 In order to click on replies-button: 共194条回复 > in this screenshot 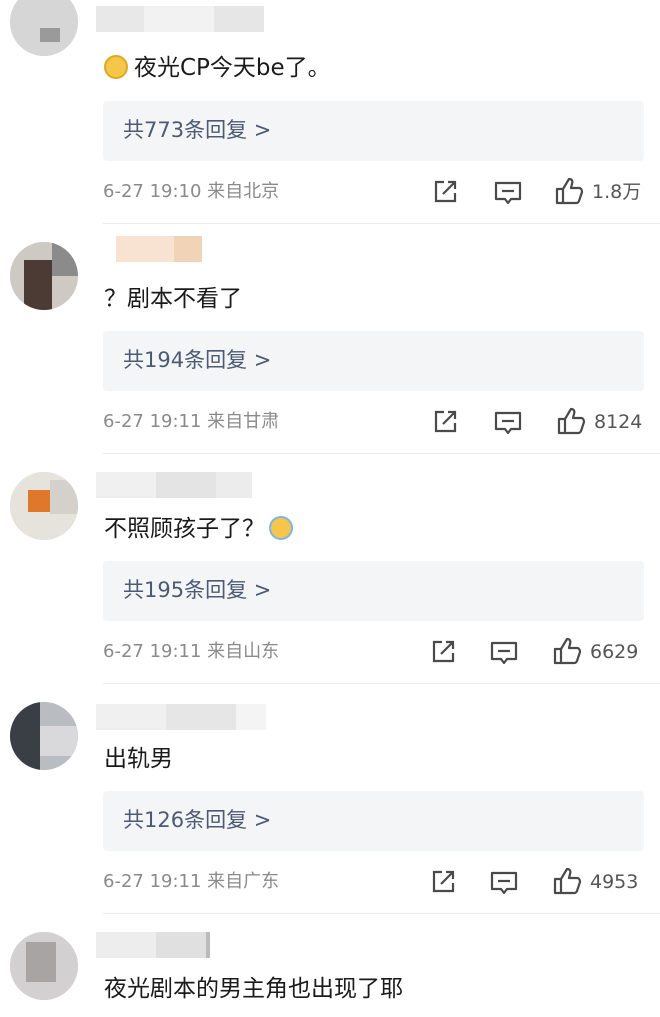, I will do `click(373, 361)`.